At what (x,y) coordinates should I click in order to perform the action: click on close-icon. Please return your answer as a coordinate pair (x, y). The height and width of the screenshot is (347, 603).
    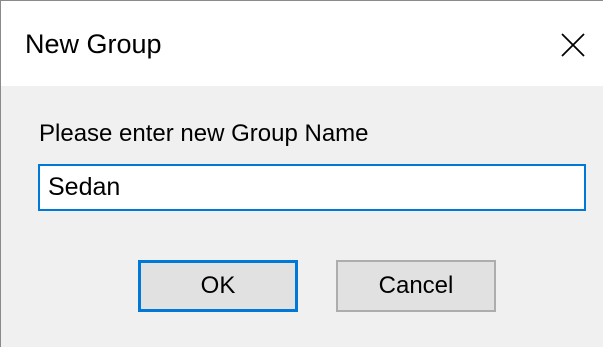
    Looking at the image, I should click on (573, 45).